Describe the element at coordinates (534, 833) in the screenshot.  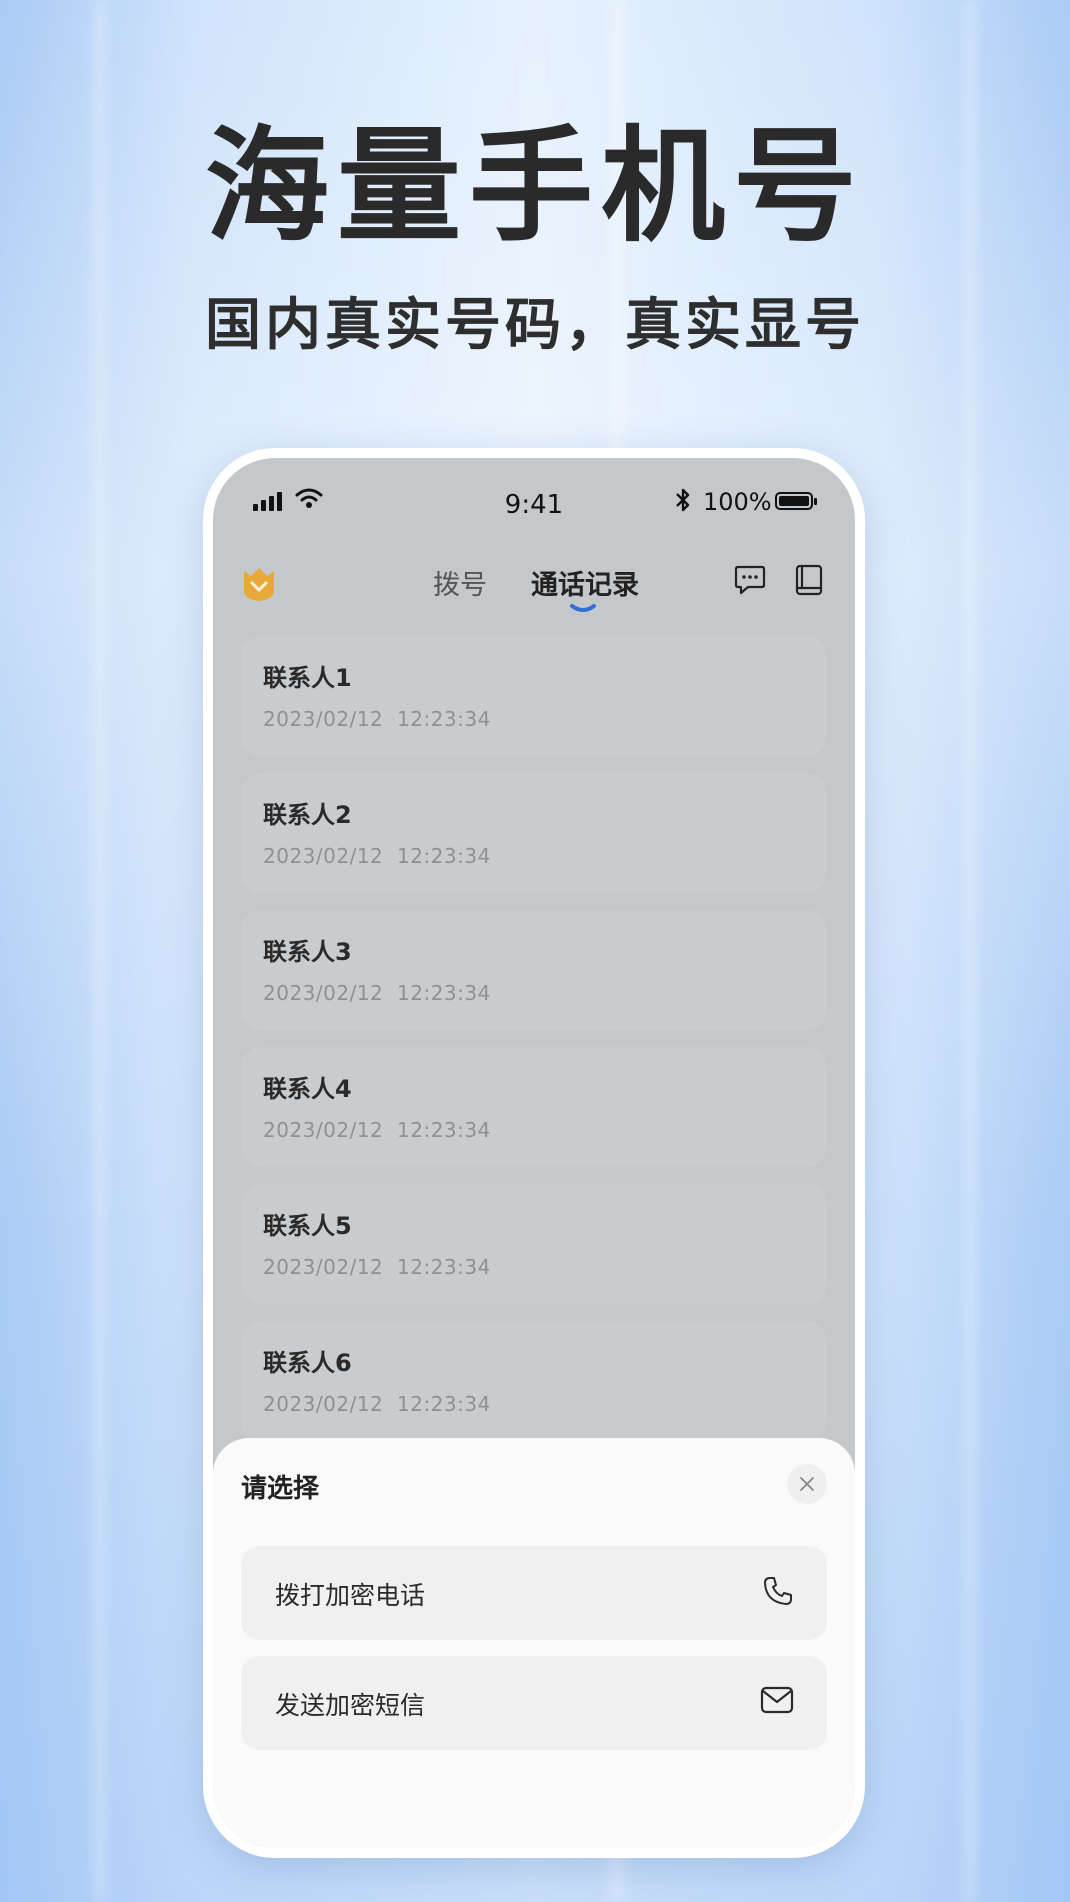
I see `call-log-item: 联系人2 2023/02/12 12:23:34` at that location.